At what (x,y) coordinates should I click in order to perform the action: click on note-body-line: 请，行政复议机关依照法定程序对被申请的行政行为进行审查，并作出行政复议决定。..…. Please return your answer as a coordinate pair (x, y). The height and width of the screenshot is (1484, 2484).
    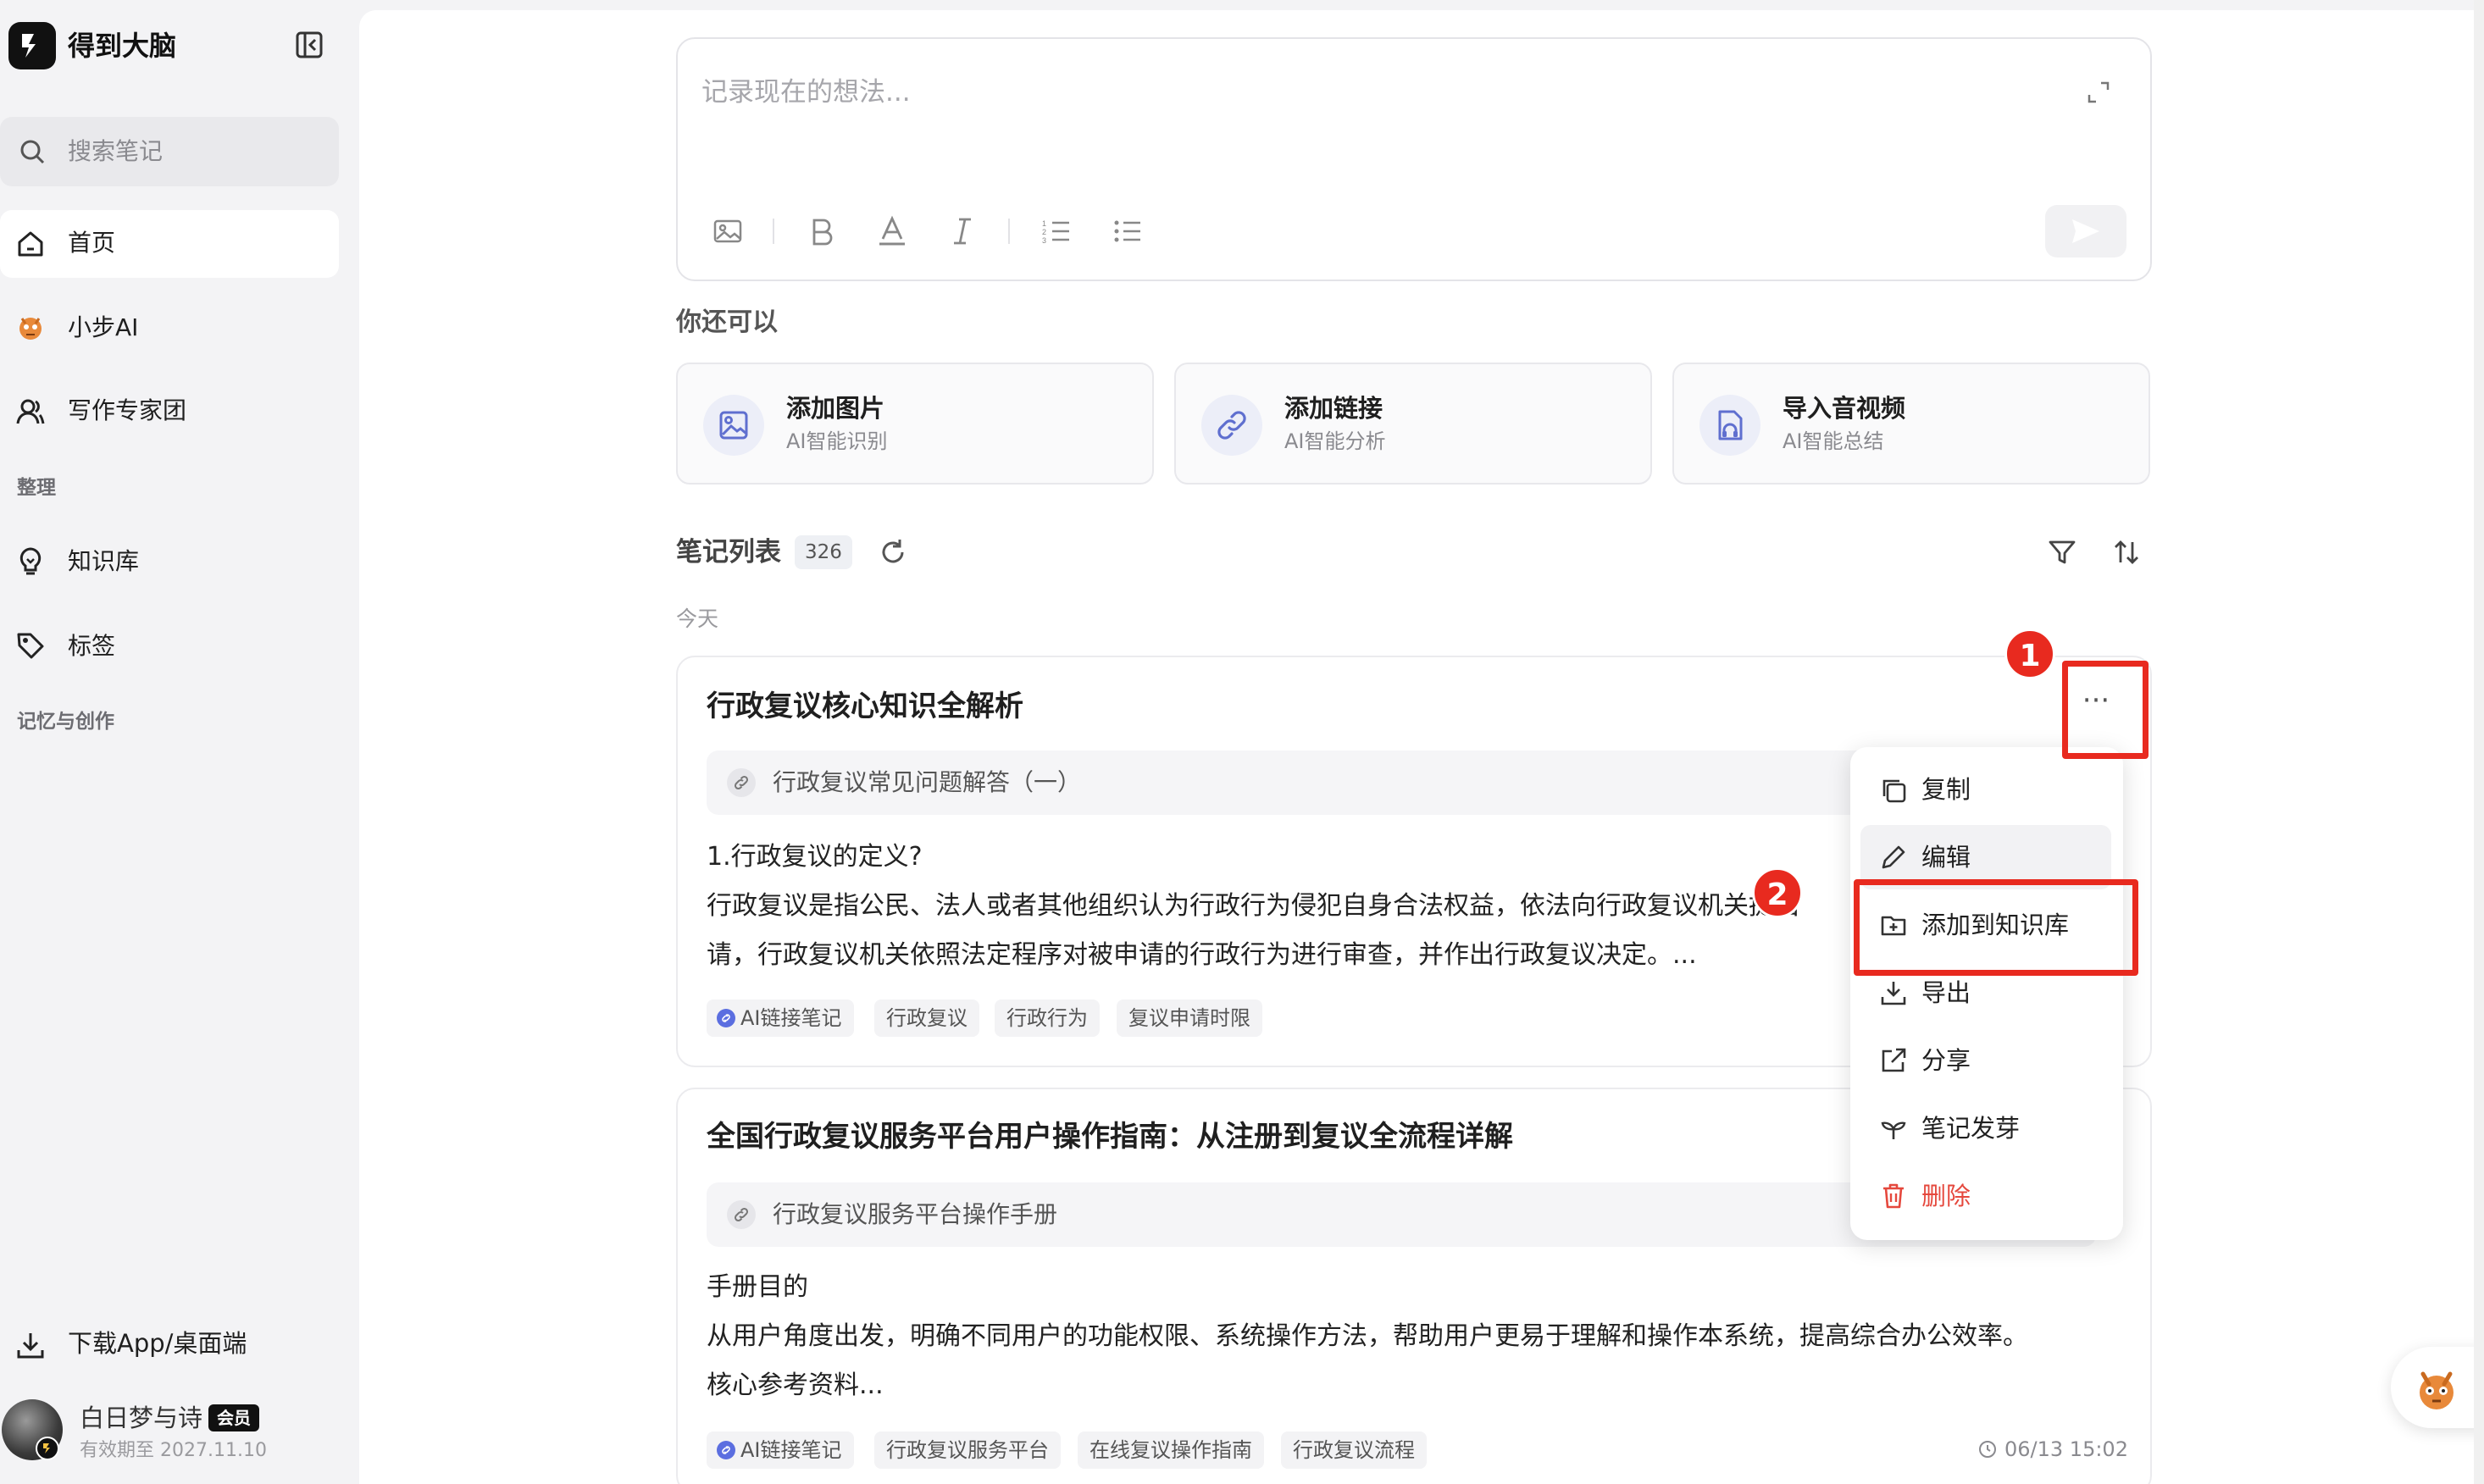
    Looking at the image, I should click on (1202, 955).